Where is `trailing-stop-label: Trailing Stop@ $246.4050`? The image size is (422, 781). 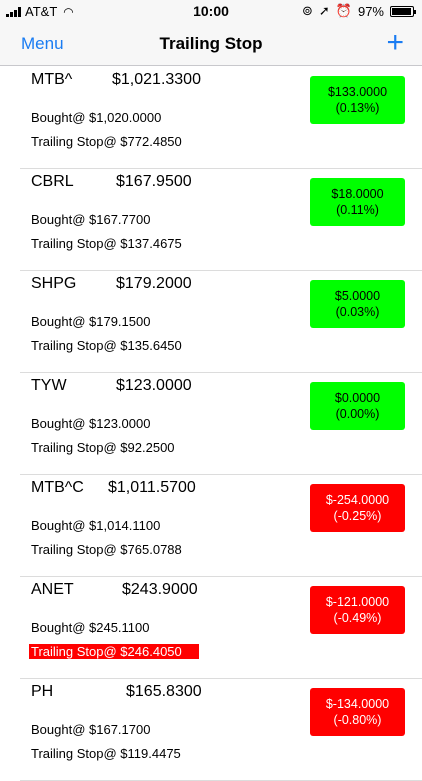 trailing-stop-label: Trailing Stop@ $246.4050 is located at coordinates (114, 651).